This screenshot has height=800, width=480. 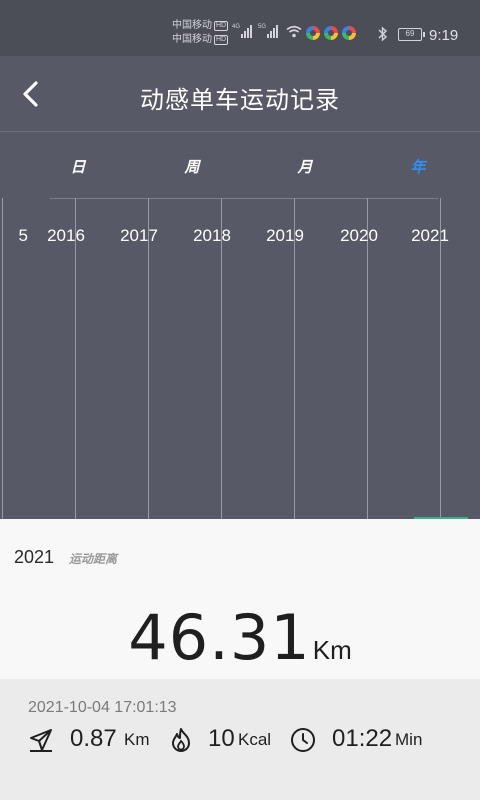 What do you see at coordinates (362, 738) in the screenshot?
I see `record-duration: 01:22` at bounding box center [362, 738].